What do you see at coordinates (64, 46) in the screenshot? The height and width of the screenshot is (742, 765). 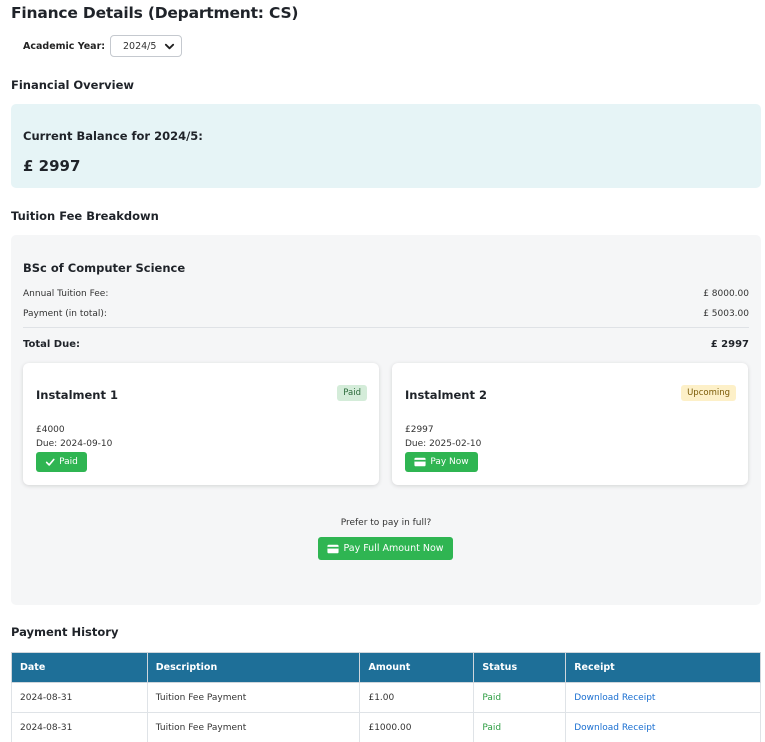 I see `academic-year-label: Academic Year:` at bounding box center [64, 46].